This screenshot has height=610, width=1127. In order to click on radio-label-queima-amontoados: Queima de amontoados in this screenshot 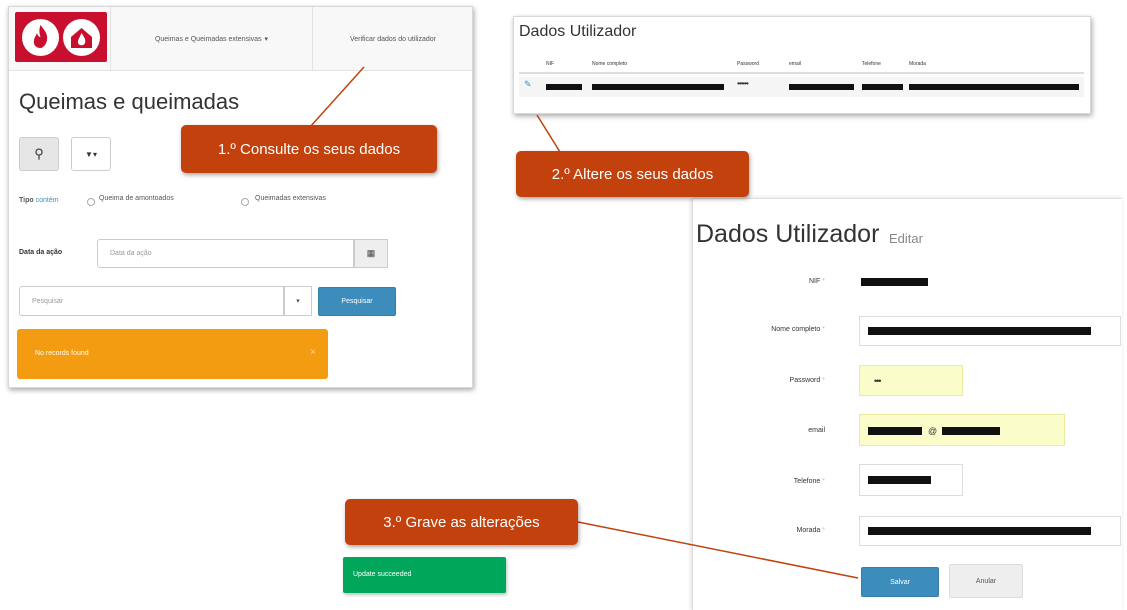, I will do `click(136, 198)`.